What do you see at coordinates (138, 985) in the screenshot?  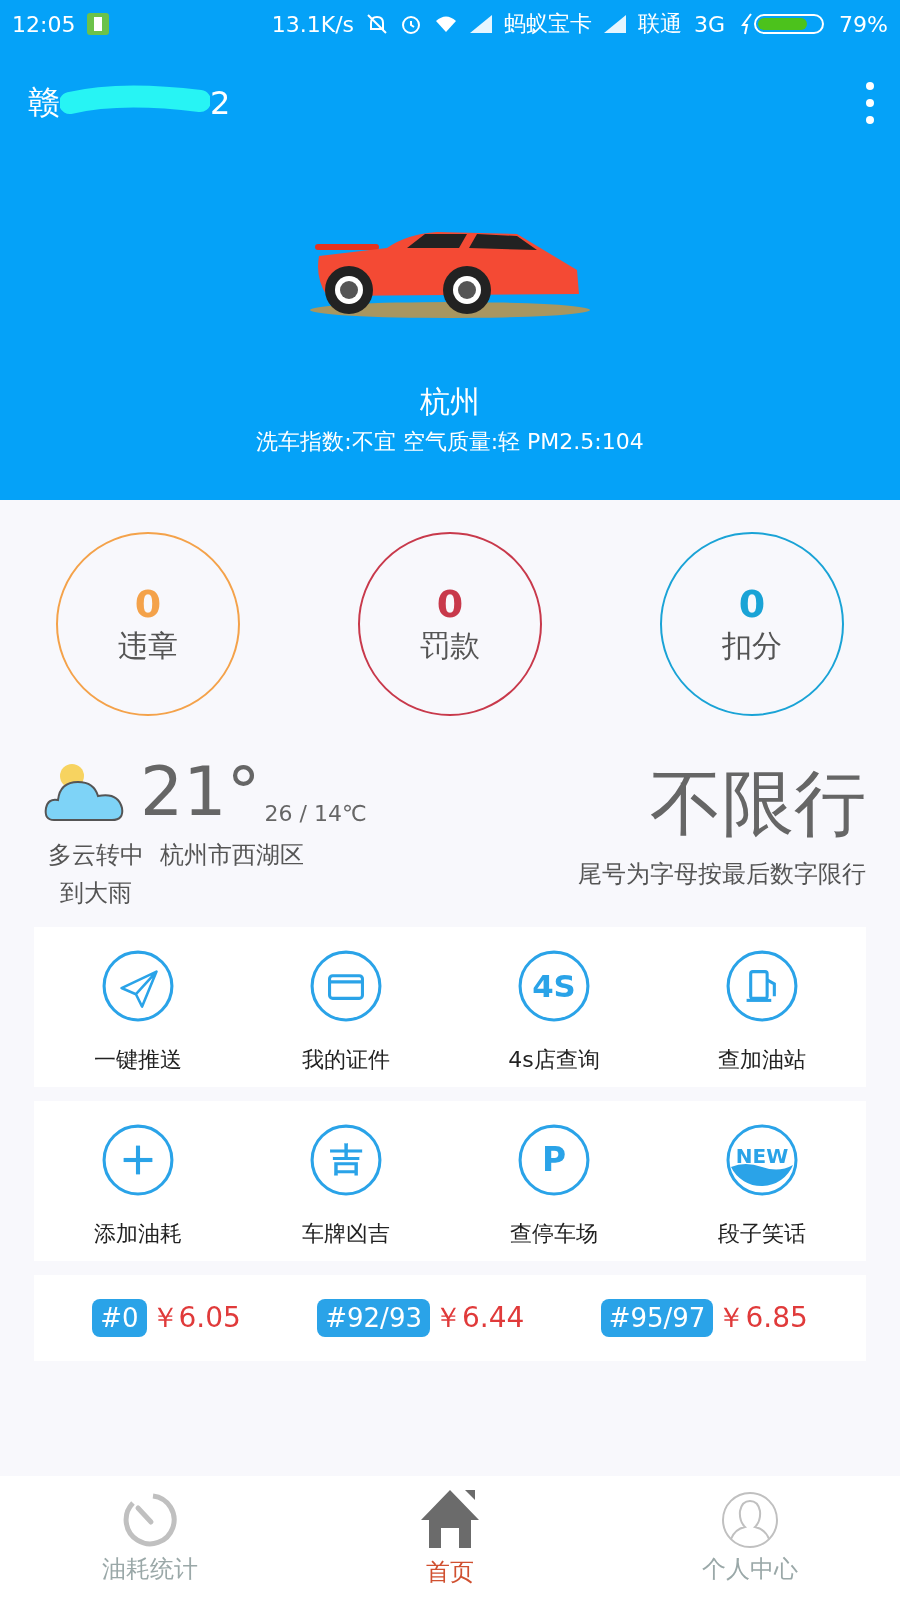 I see `paper-plane-icon` at bounding box center [138, 985].